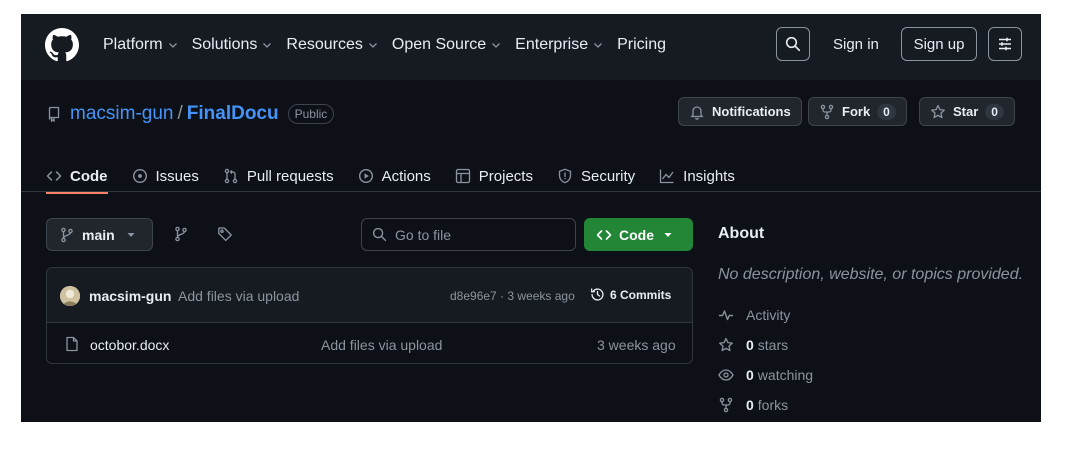 The image size is (1065, 452). I want to click on file-icon, so click(72, 344).